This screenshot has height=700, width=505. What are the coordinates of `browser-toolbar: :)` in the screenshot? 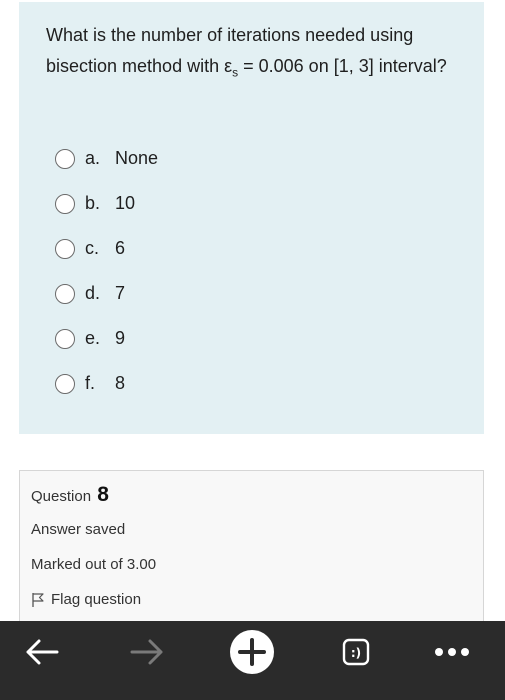 It's located at (252, 660).